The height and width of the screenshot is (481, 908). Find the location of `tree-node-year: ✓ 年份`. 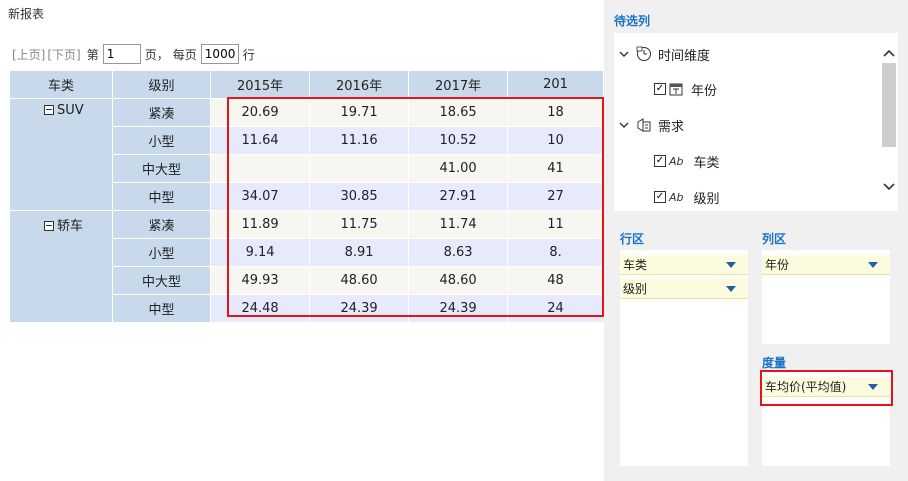

tree-node-year: ✓ 年份 is located at coordinates (685, 89).